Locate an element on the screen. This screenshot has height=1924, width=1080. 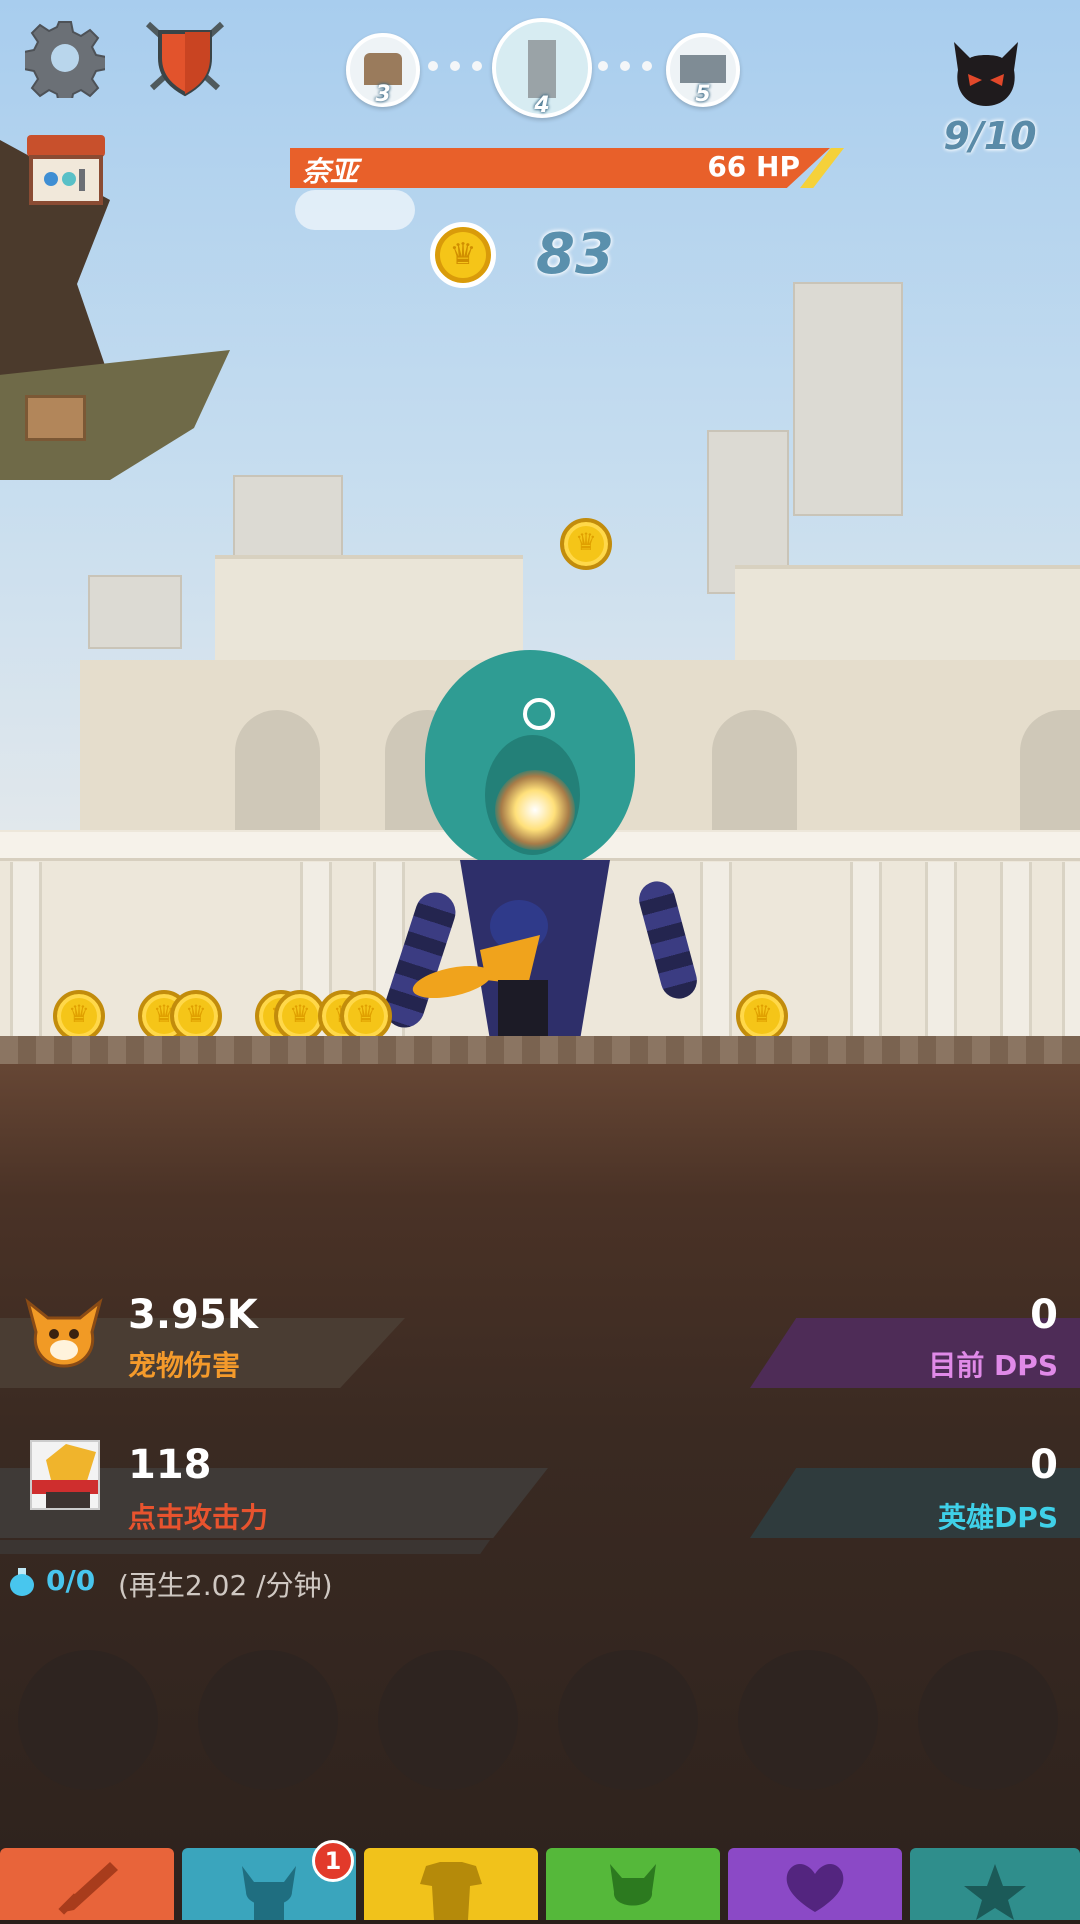
gold-amount: 83 is located at coordinates (575, 254).